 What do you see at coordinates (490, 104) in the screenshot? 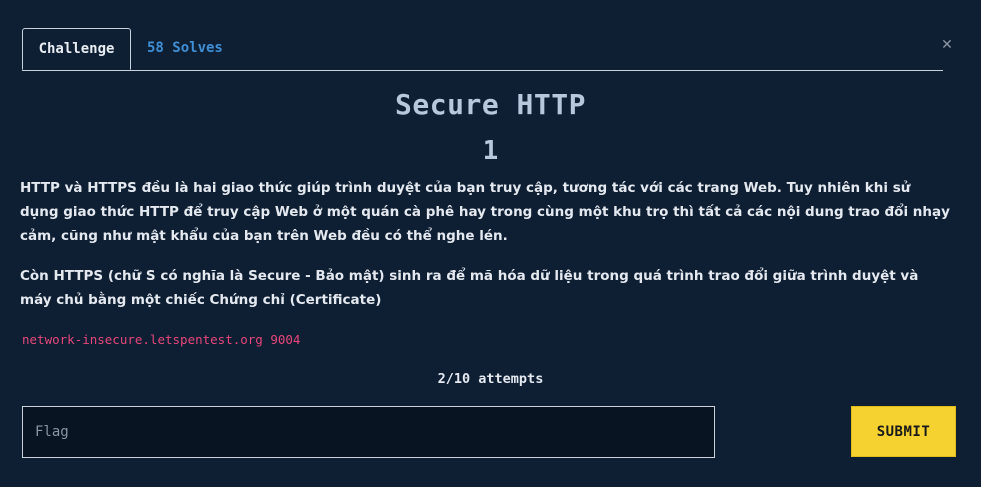
I see `challenge-title: Secure HTTP` at bounding box center [490, 104].